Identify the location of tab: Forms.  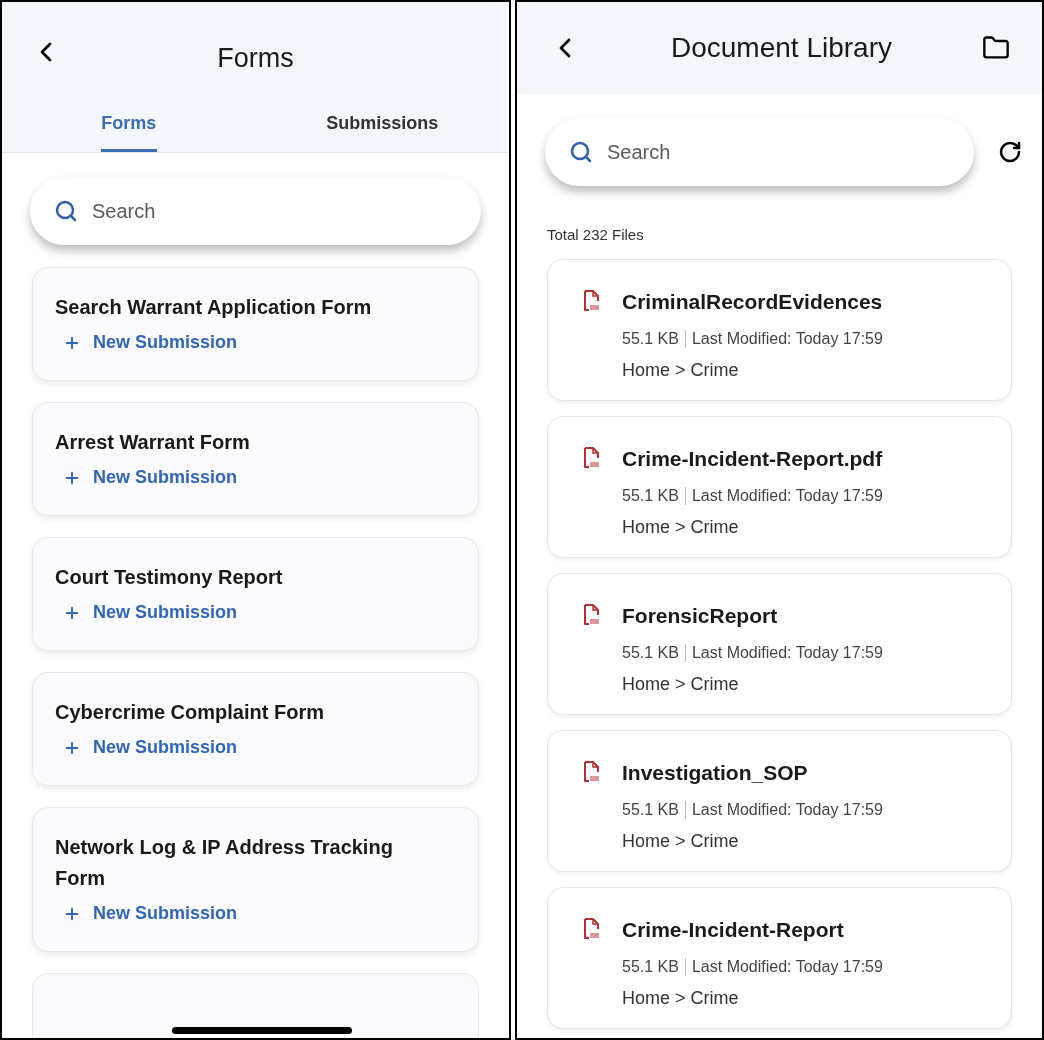
(129, 129).